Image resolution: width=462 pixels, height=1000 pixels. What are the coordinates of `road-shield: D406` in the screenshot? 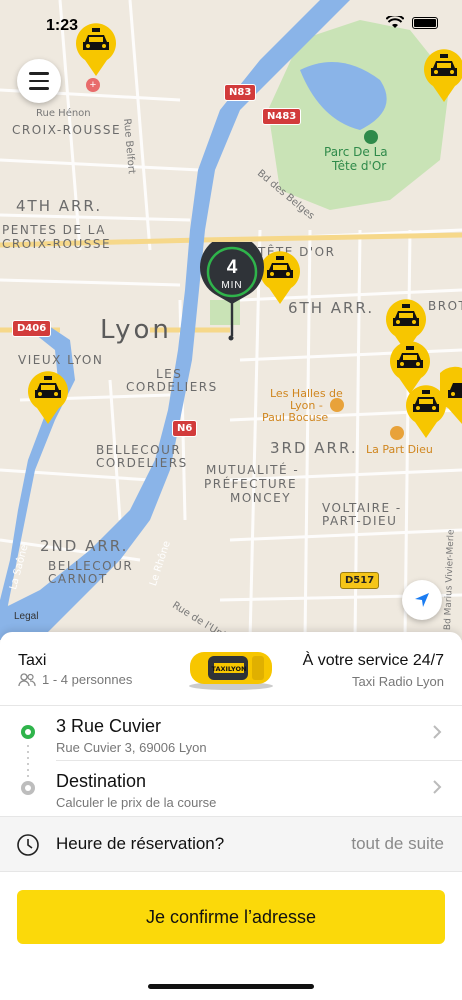 It's located at (32, 328).